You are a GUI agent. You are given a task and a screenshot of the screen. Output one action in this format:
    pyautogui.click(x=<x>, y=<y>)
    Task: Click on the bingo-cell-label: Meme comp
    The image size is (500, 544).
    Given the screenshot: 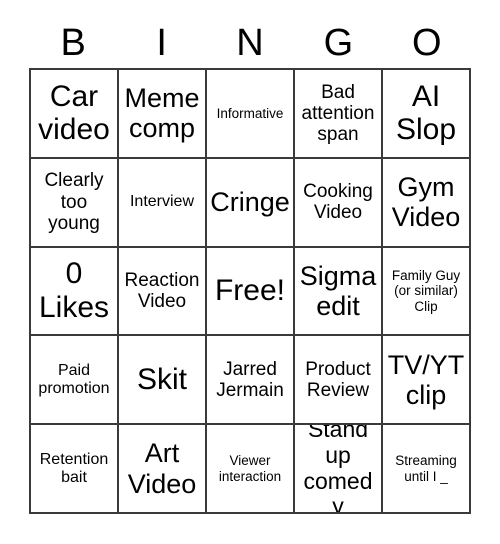 What is the action you would take?
    pyautogui.click(x=162, y=113)
    